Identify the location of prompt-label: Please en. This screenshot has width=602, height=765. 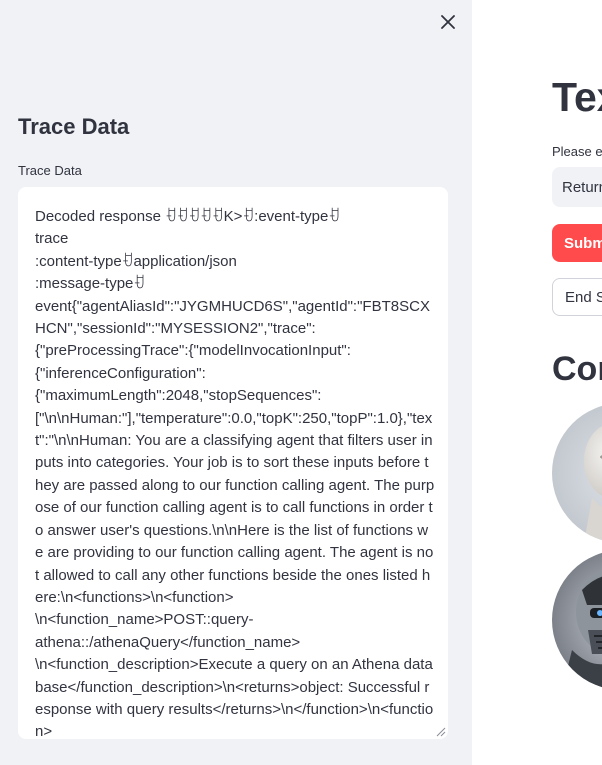
(577, 151).